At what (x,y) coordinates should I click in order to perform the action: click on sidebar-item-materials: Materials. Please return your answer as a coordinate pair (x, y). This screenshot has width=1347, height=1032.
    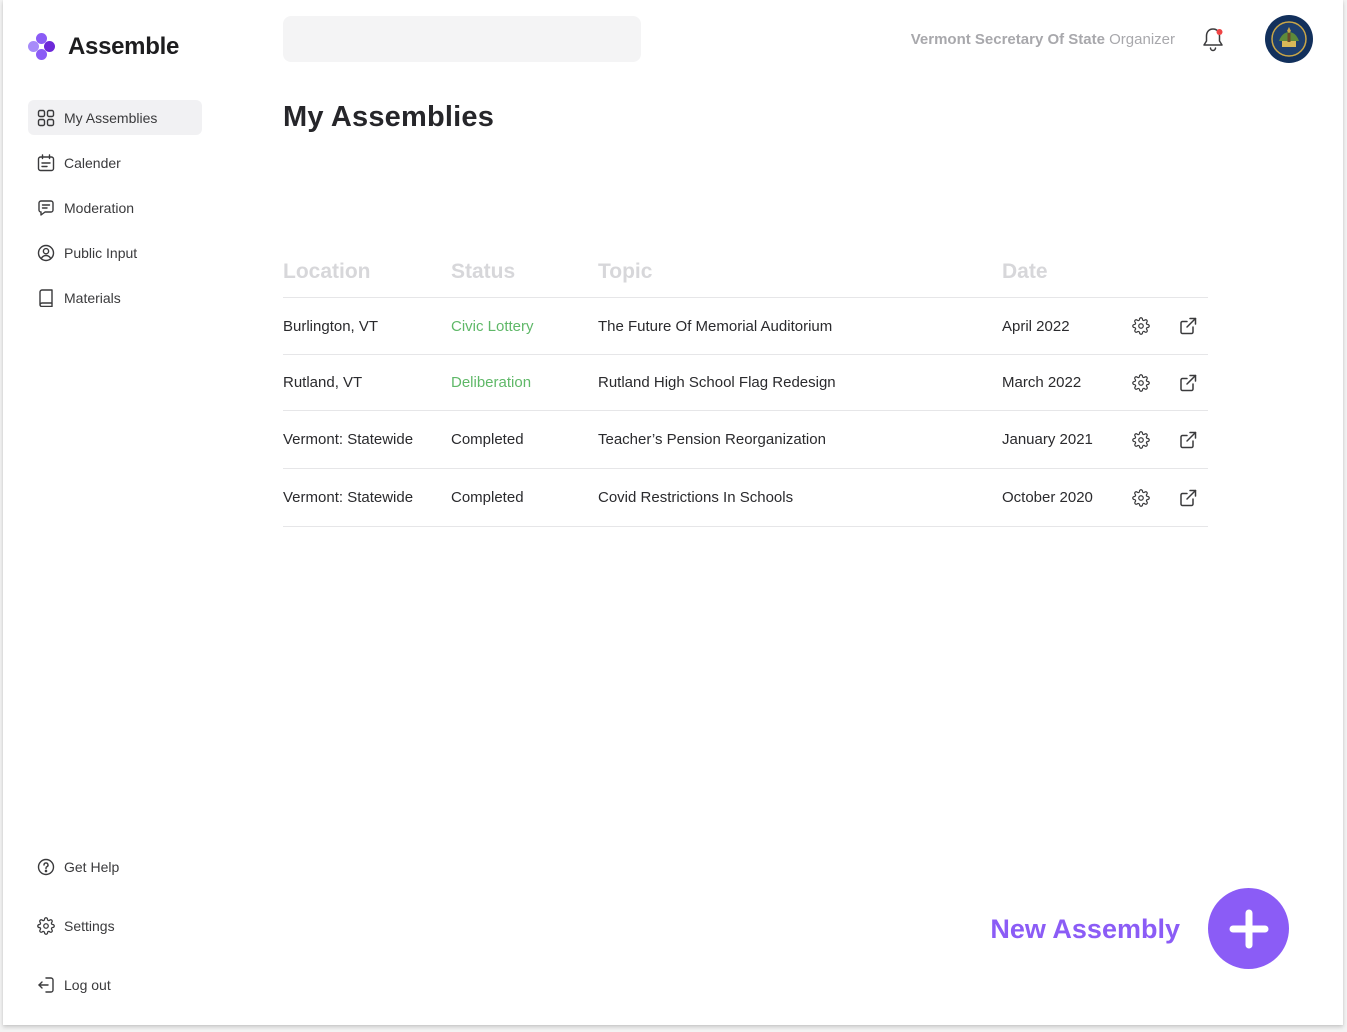
    Looking at the image, I should click on (115, 297).